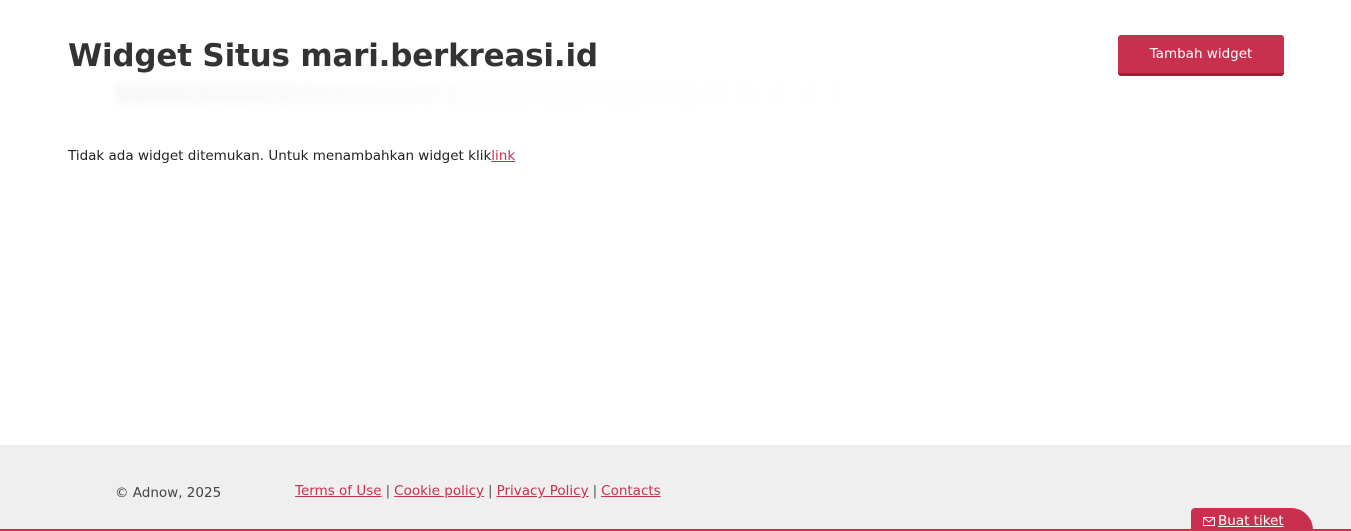 The height and width of the screenshot is (531, 1351). What do you see at coordinates (338, 491) in the screenshot?
I see `terms-of-use-link: Terms of Use` at bounding box center [338, 491].